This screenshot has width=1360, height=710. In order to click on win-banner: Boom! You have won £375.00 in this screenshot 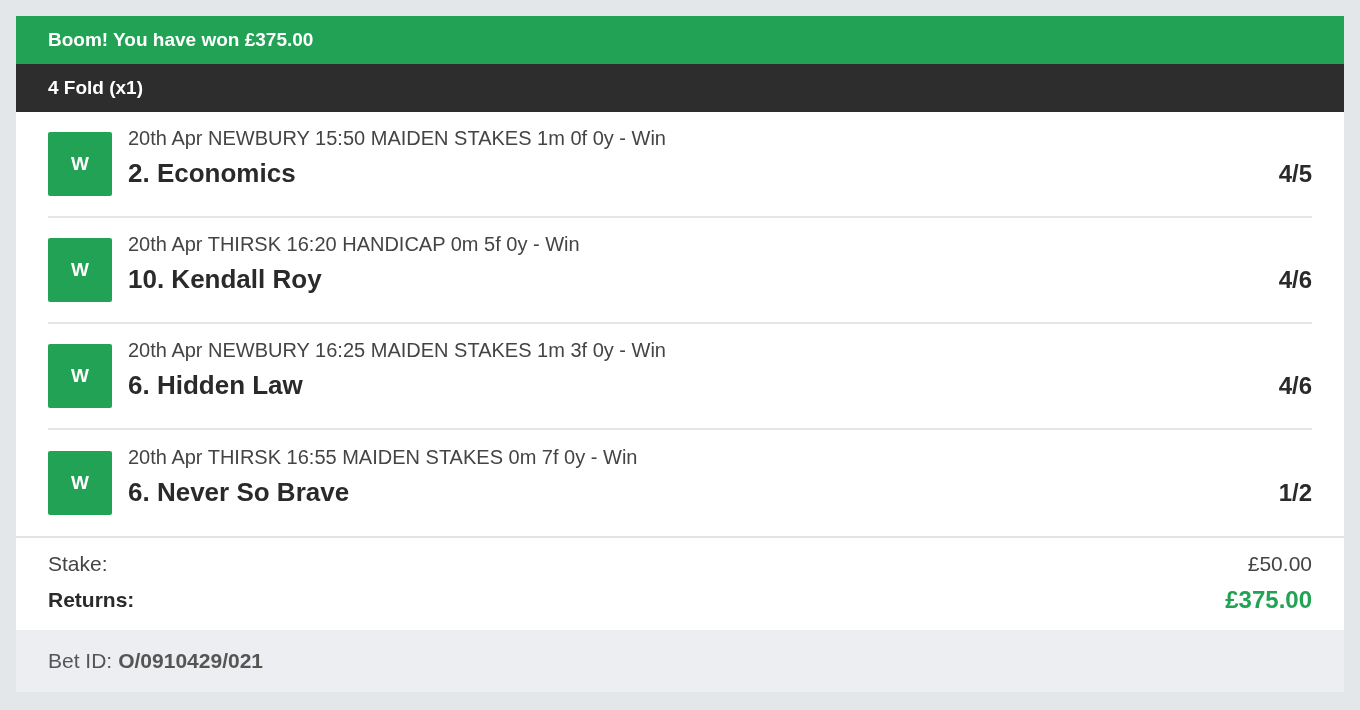, I will do `click(680, 40)`.